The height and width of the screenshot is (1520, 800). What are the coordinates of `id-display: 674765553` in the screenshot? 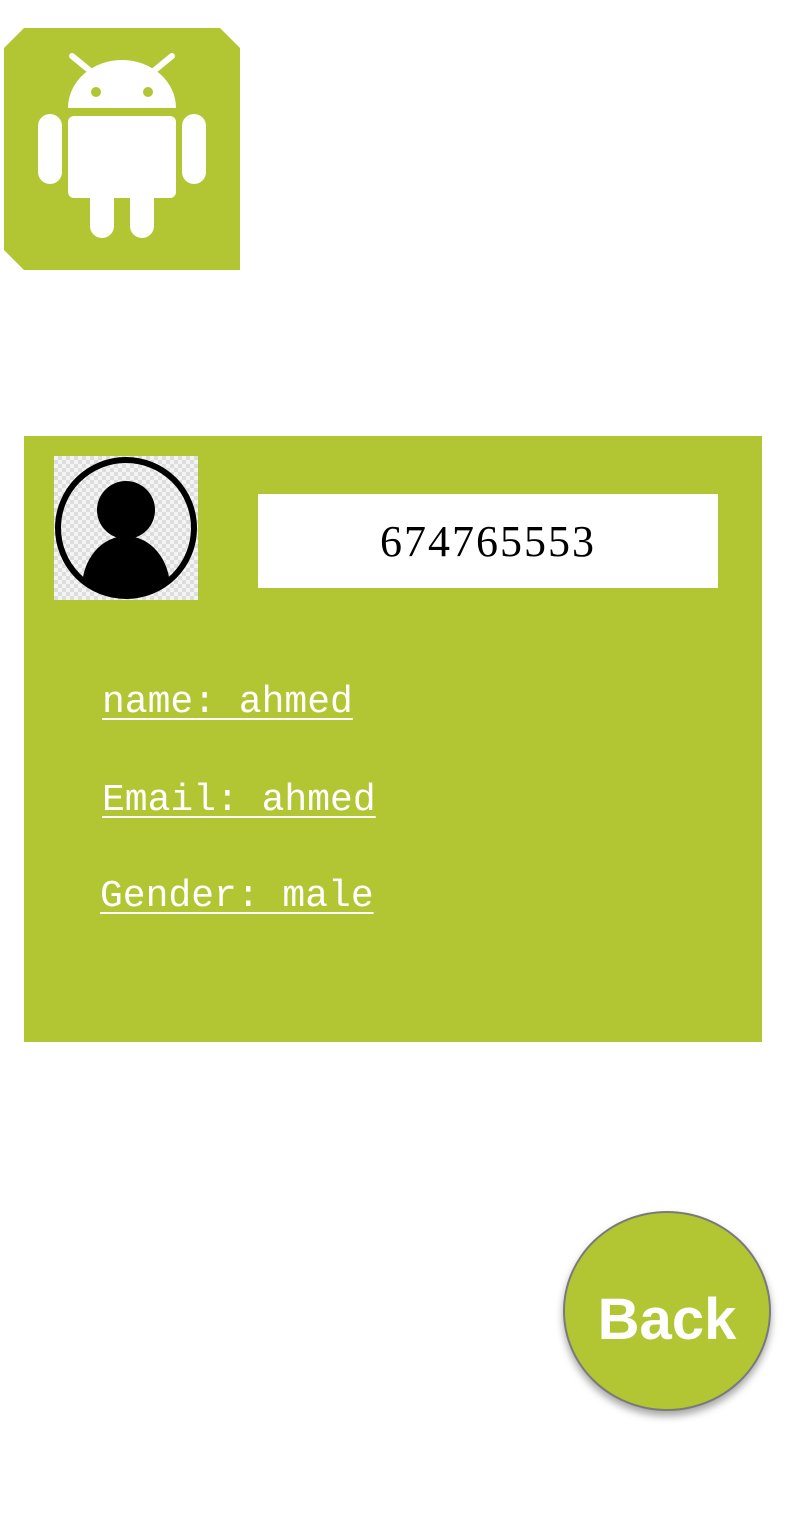 It's located at (488, 541).